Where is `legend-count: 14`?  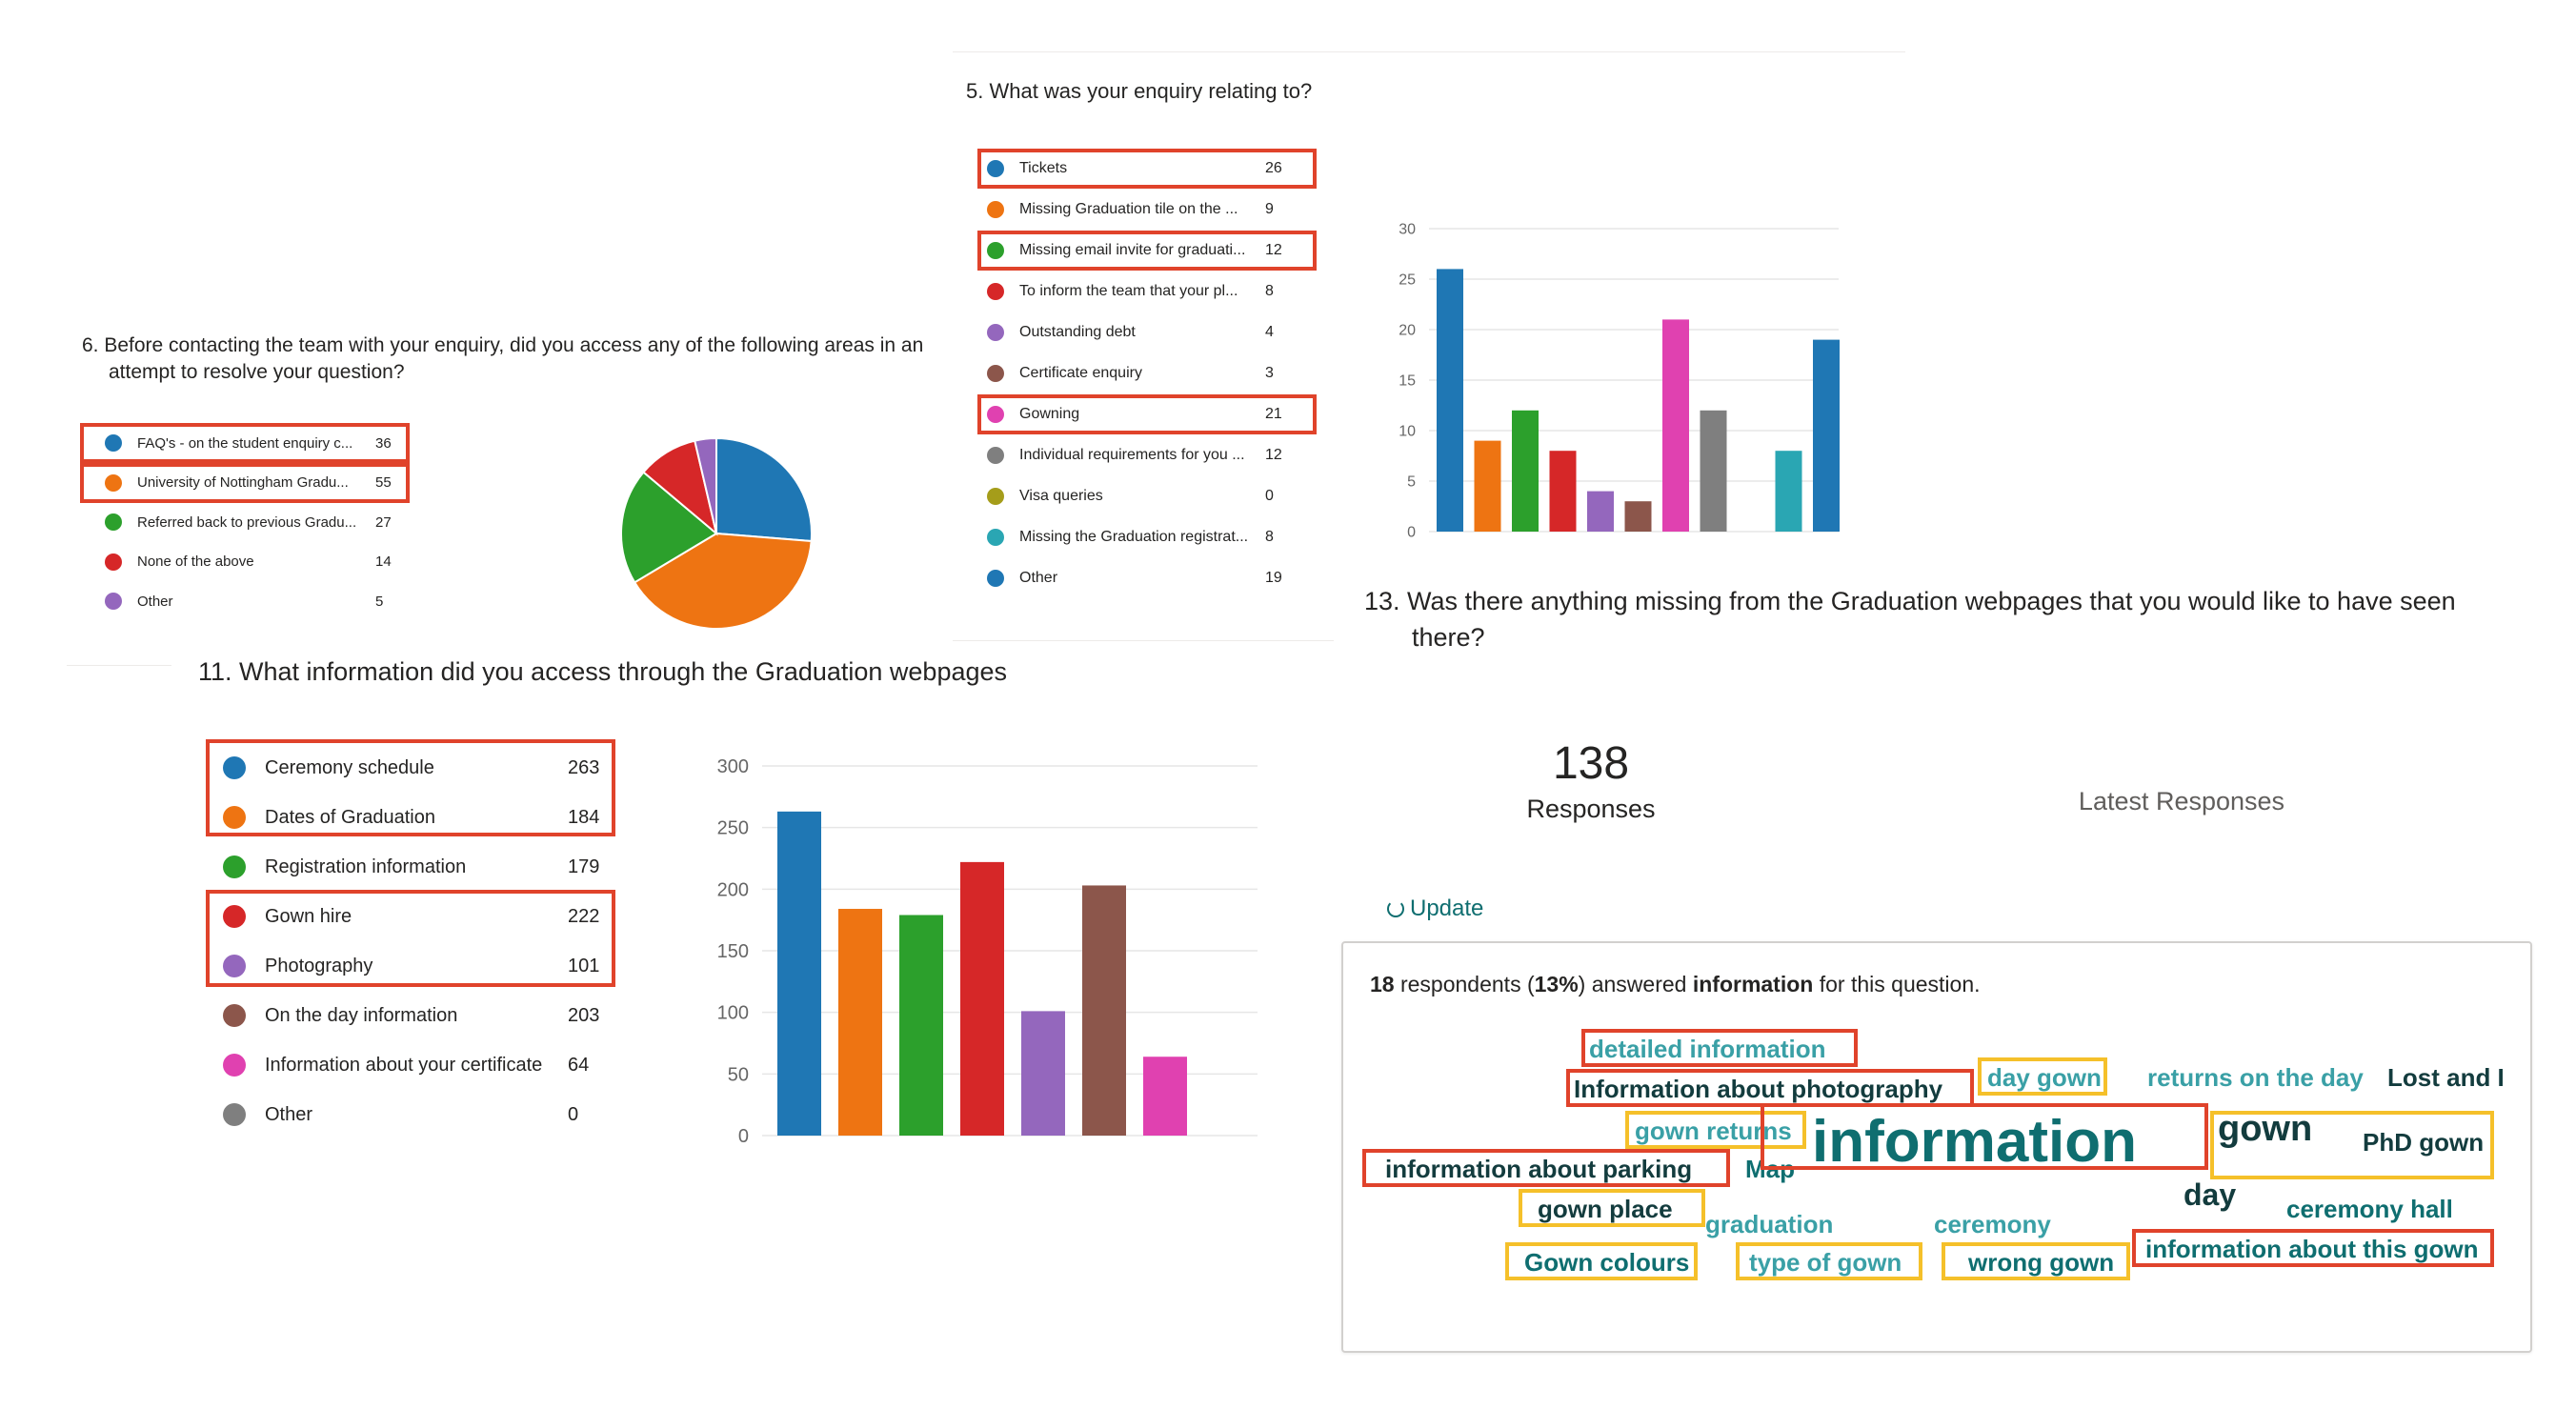 legend-count: 14 is located at coordinates (383, 562).